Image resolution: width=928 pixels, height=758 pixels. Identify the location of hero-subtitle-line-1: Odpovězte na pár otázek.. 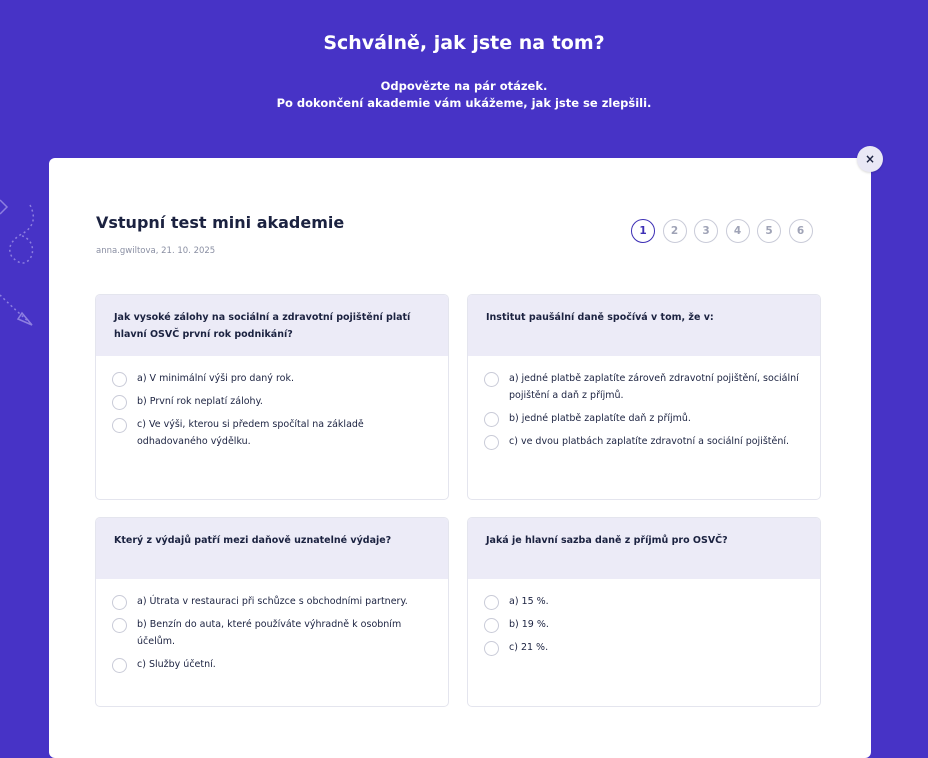
(464, 86).